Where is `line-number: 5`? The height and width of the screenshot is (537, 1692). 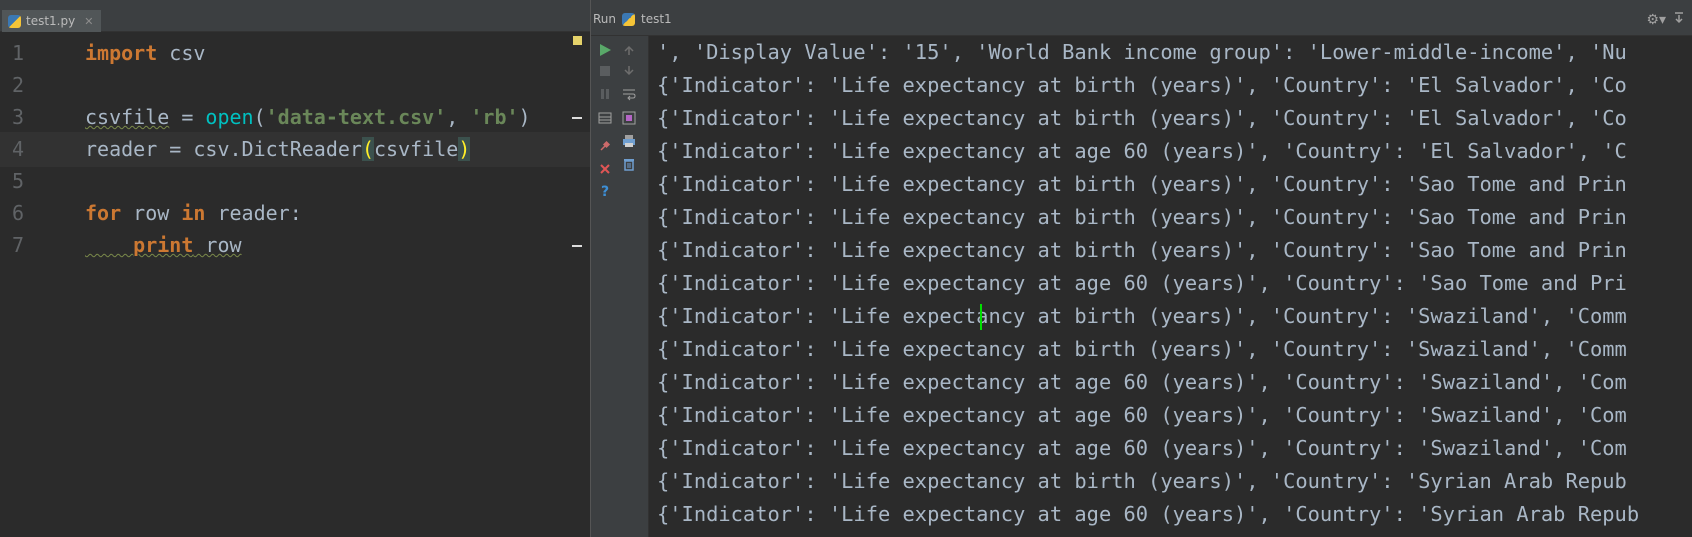
line-number: 5 is located at coordinates (18, 181).